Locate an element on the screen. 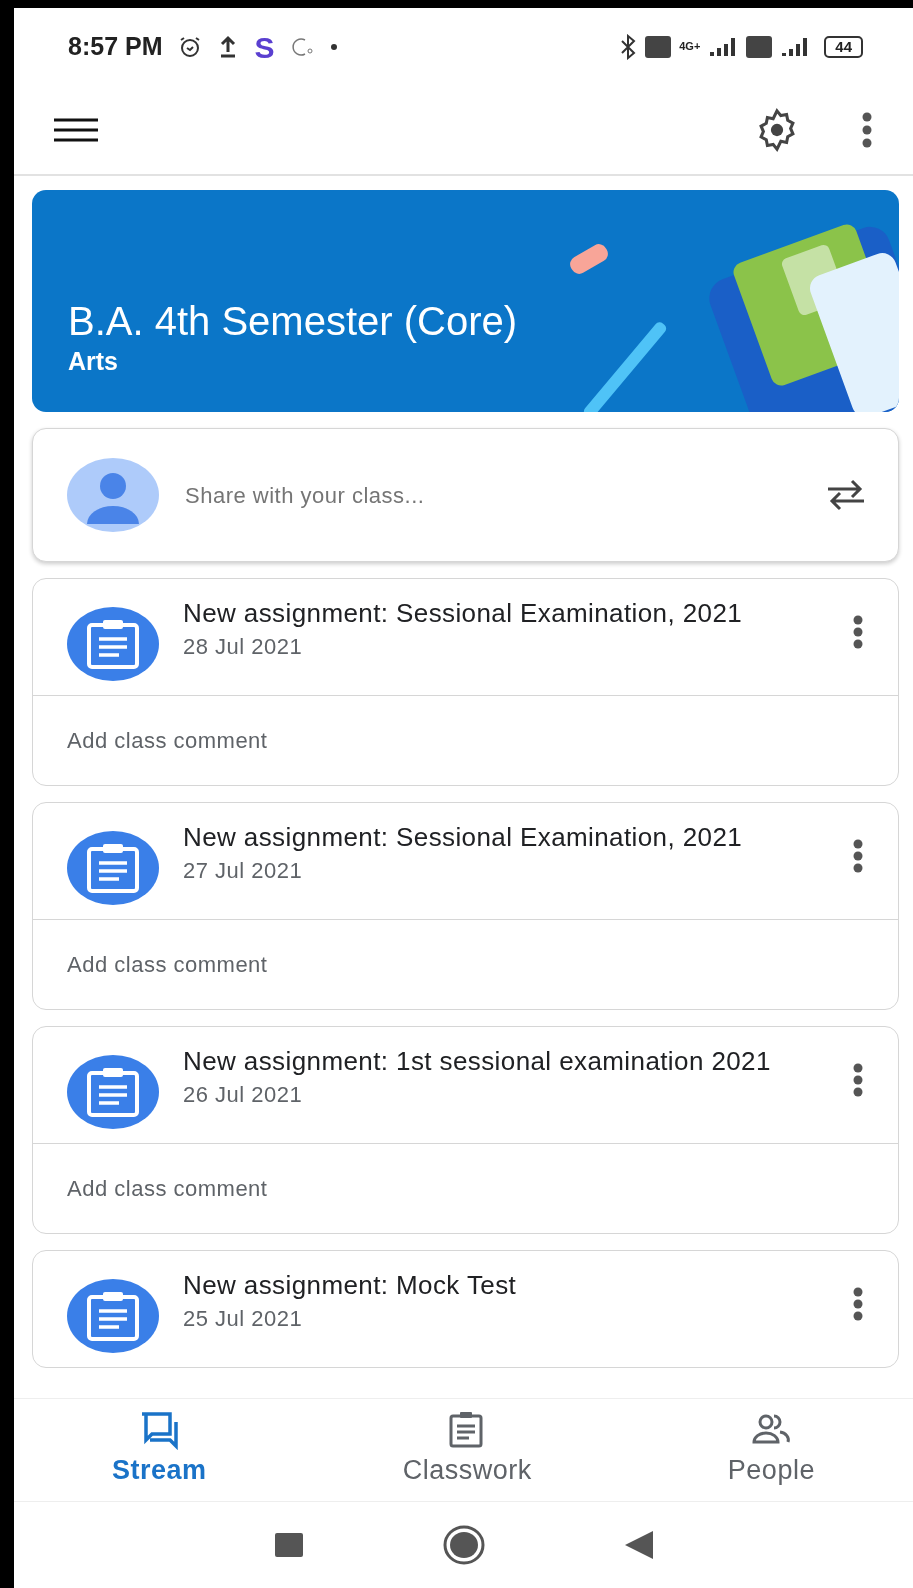 This screenshot has width=913, height=1588. assignment-title: New assignment: Mock Test is located at coordinates (505, 1285).